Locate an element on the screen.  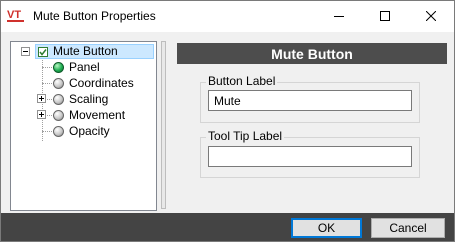
panel-header: Mute Button is located at coordinates (312, 53).